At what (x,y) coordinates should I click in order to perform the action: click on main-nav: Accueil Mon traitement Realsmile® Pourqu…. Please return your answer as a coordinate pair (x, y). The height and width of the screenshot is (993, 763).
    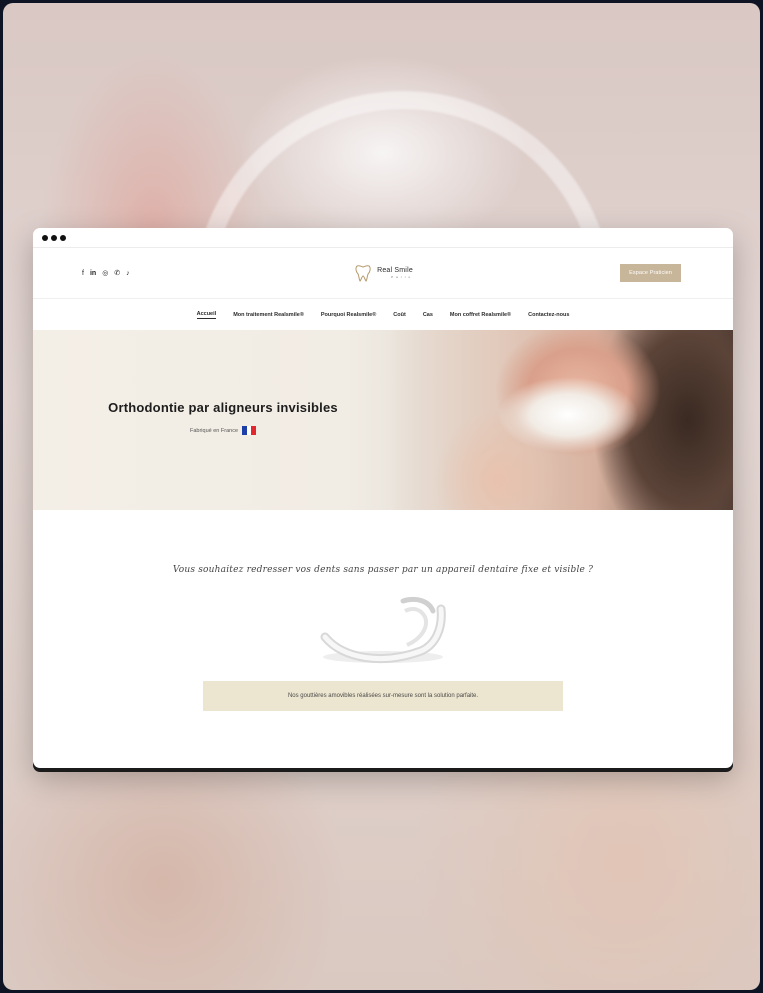
    Looking at the image, I should click on (383, 314).